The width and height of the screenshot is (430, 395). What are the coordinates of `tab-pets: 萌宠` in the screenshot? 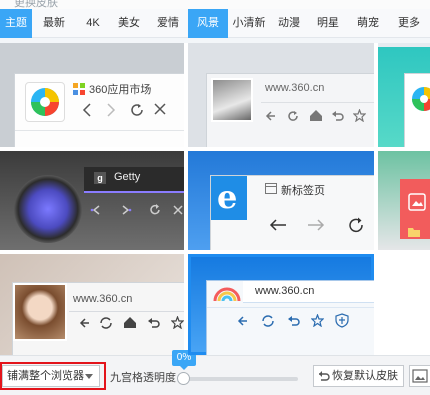 It's located at (368, 23).